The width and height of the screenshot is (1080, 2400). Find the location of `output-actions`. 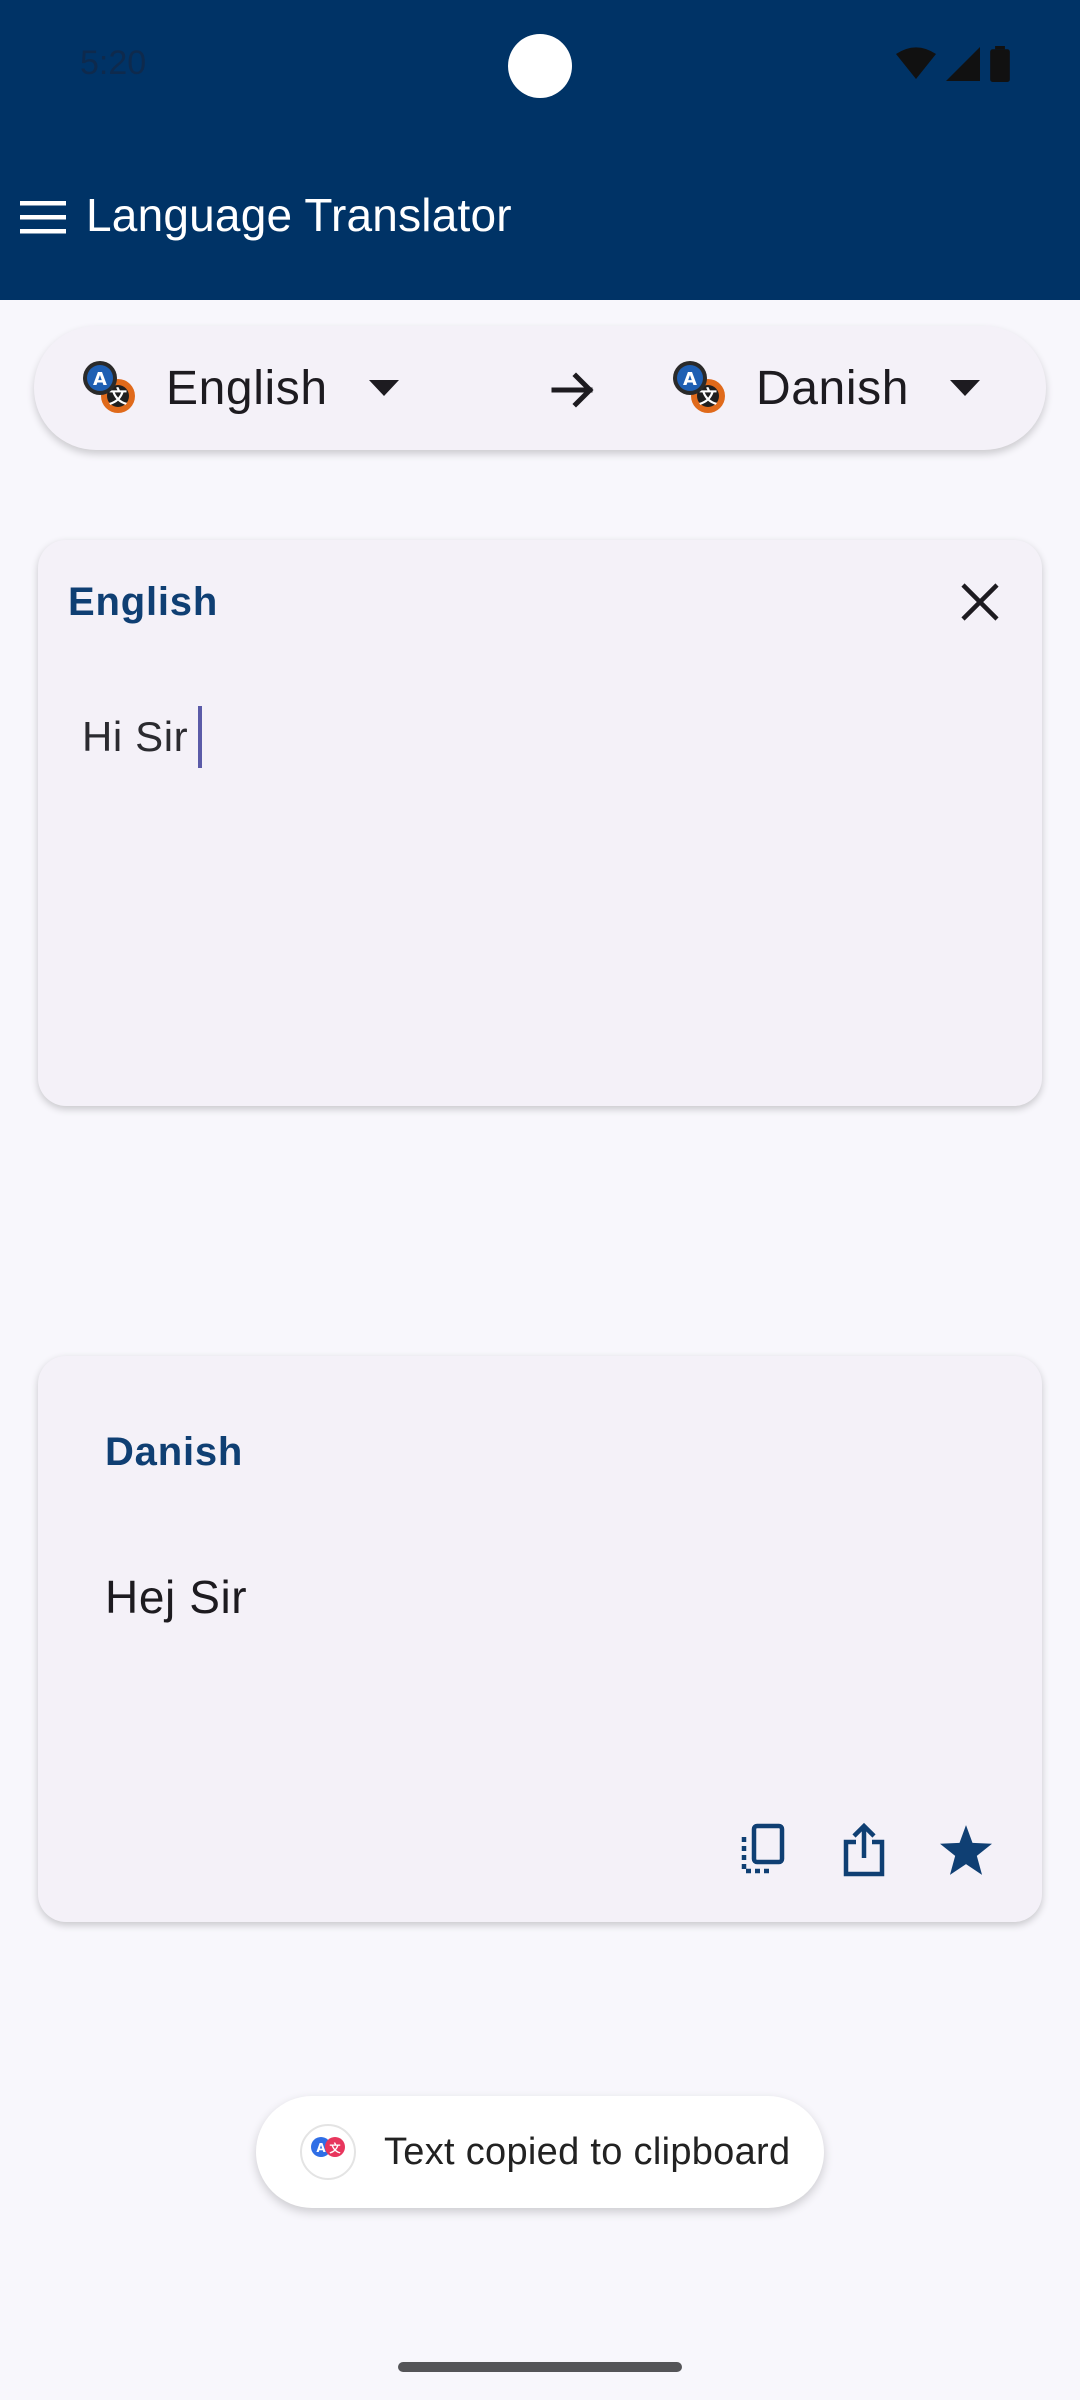

output-actions is located at coordinates (864, 1850).